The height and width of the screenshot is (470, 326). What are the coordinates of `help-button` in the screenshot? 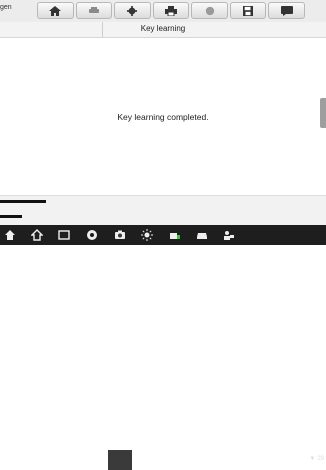 It's located at (209, 10).